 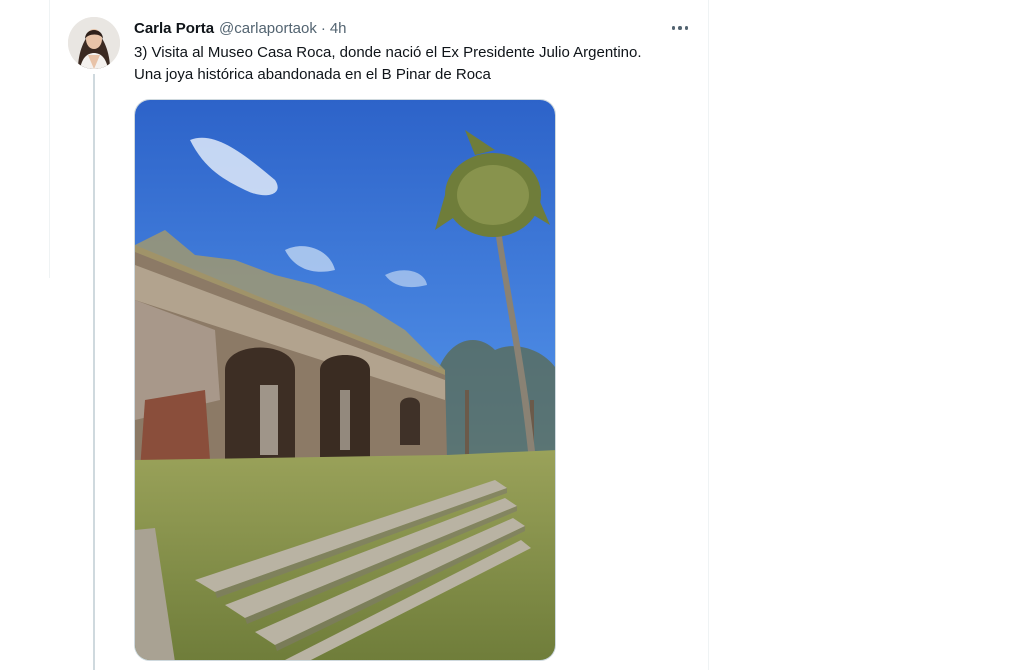 What do you see at coordinates (174, 28) in the screenshot?
I see `author-display-name: Carla Porta` at bounding box center [174, 28].